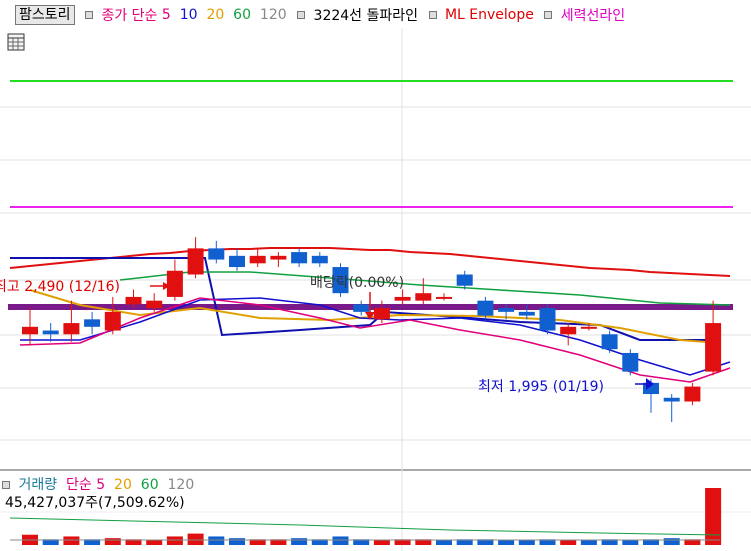 This screenshot has width=751, height=551. I want to click on volume-ma-60: 60, so click(149, 485).